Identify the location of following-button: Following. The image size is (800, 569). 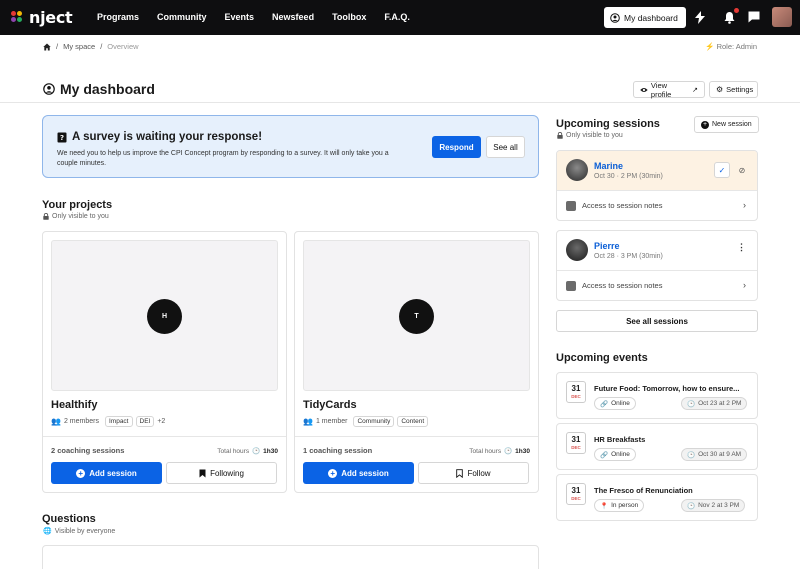
(221, 473).